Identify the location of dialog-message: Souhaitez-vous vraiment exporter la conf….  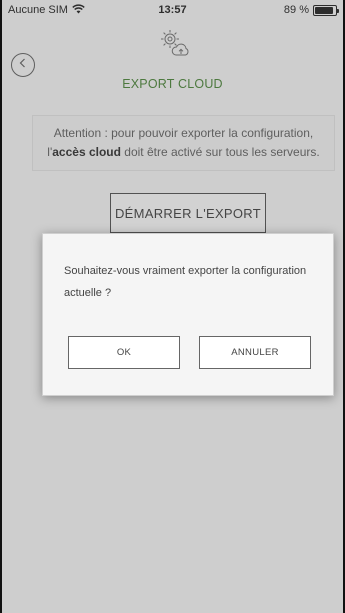
(185, 282).